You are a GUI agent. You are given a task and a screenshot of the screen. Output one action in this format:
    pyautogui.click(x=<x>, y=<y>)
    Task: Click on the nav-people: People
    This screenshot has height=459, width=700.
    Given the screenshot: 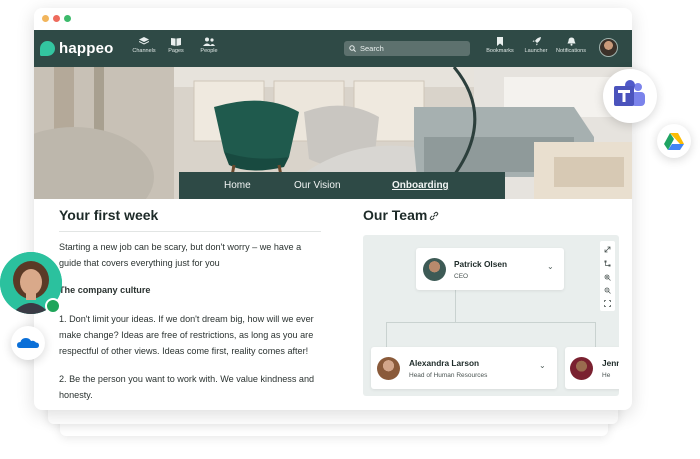 What is the action you would take?
    pyautogui.click(x=209, y=45)
    